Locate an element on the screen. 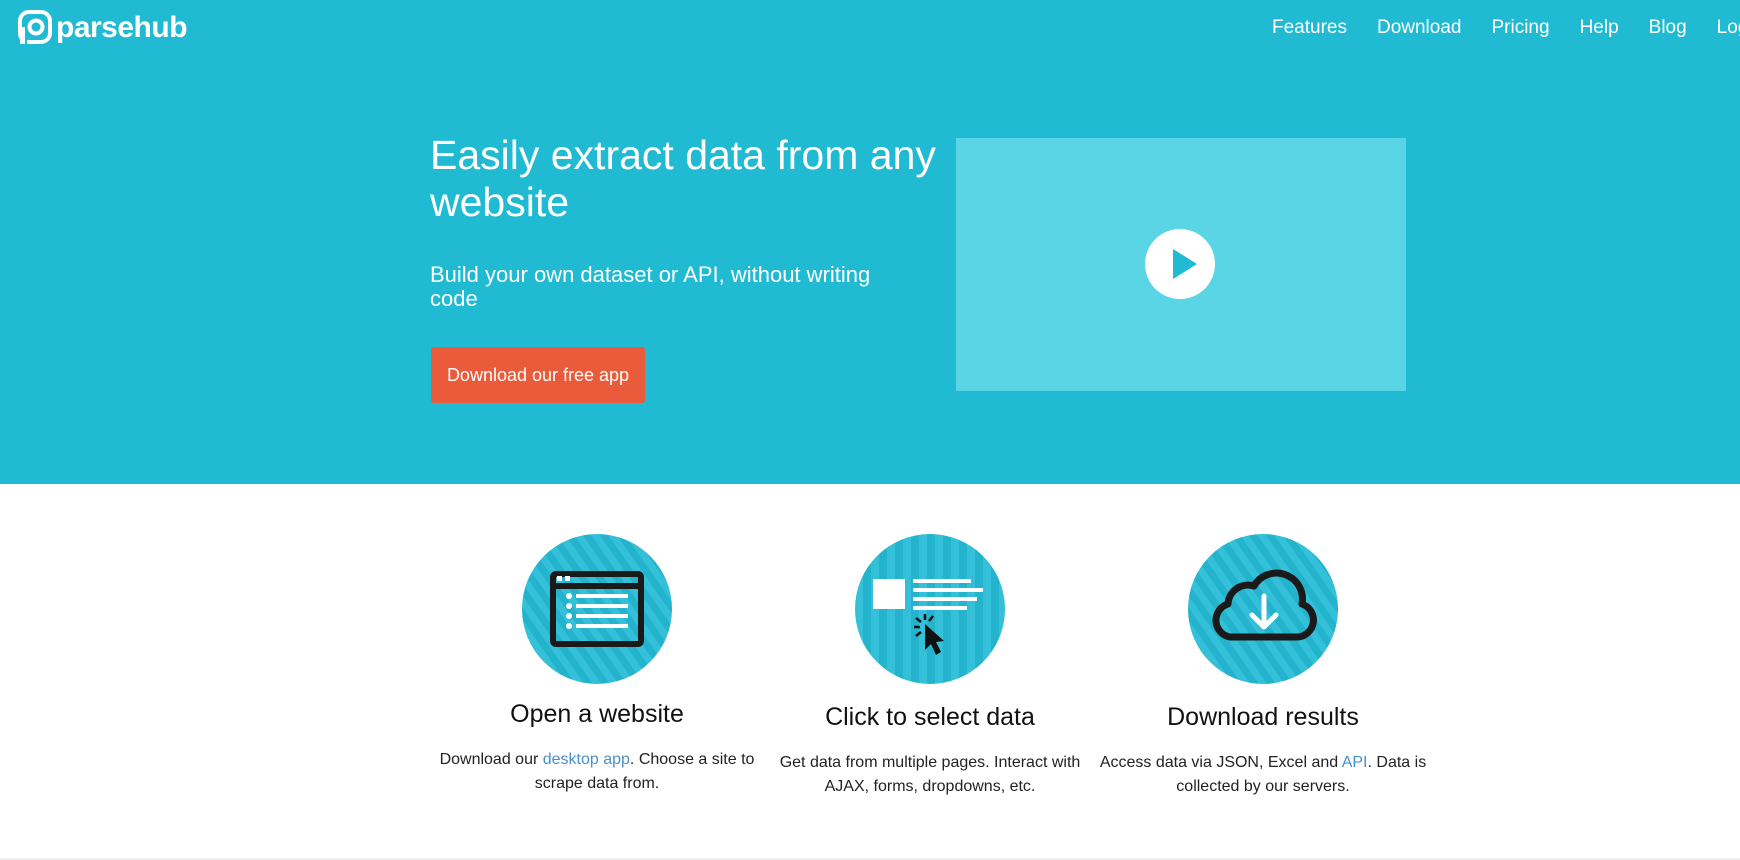 Image resolution: width=1740 pixels, height=860 pixels. feature-title: Click to select data is located at coordinates (930, 717).